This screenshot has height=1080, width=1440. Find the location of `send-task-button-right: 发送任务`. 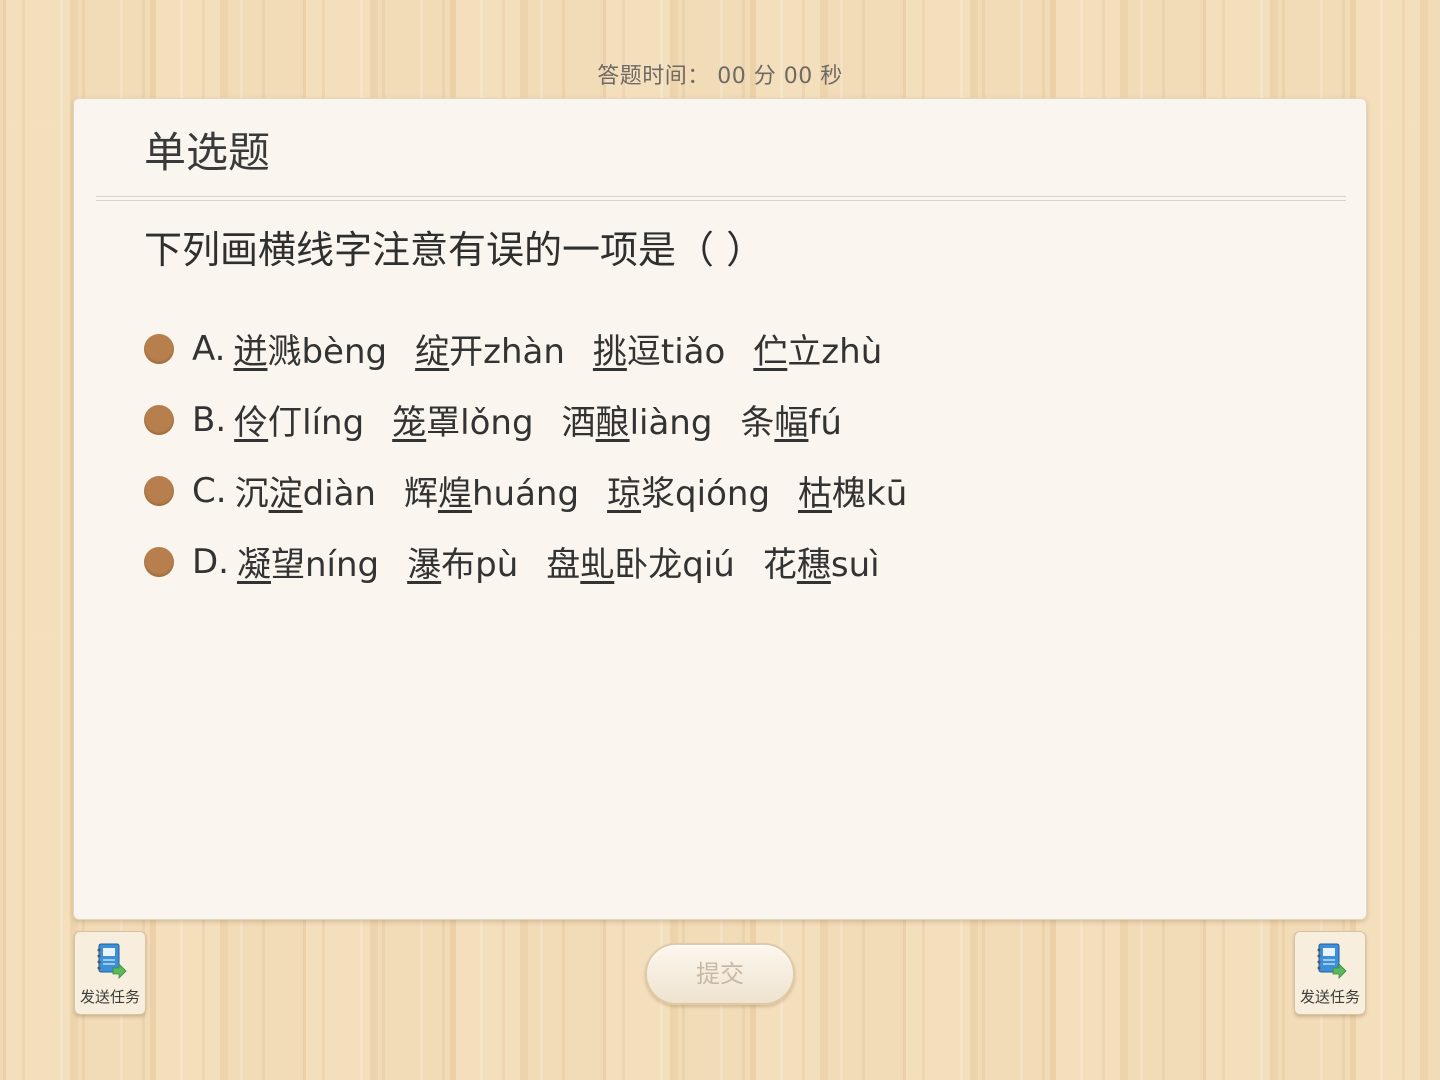

send-task-button-right: 发送任务 is located at coordinates (1330, 973).